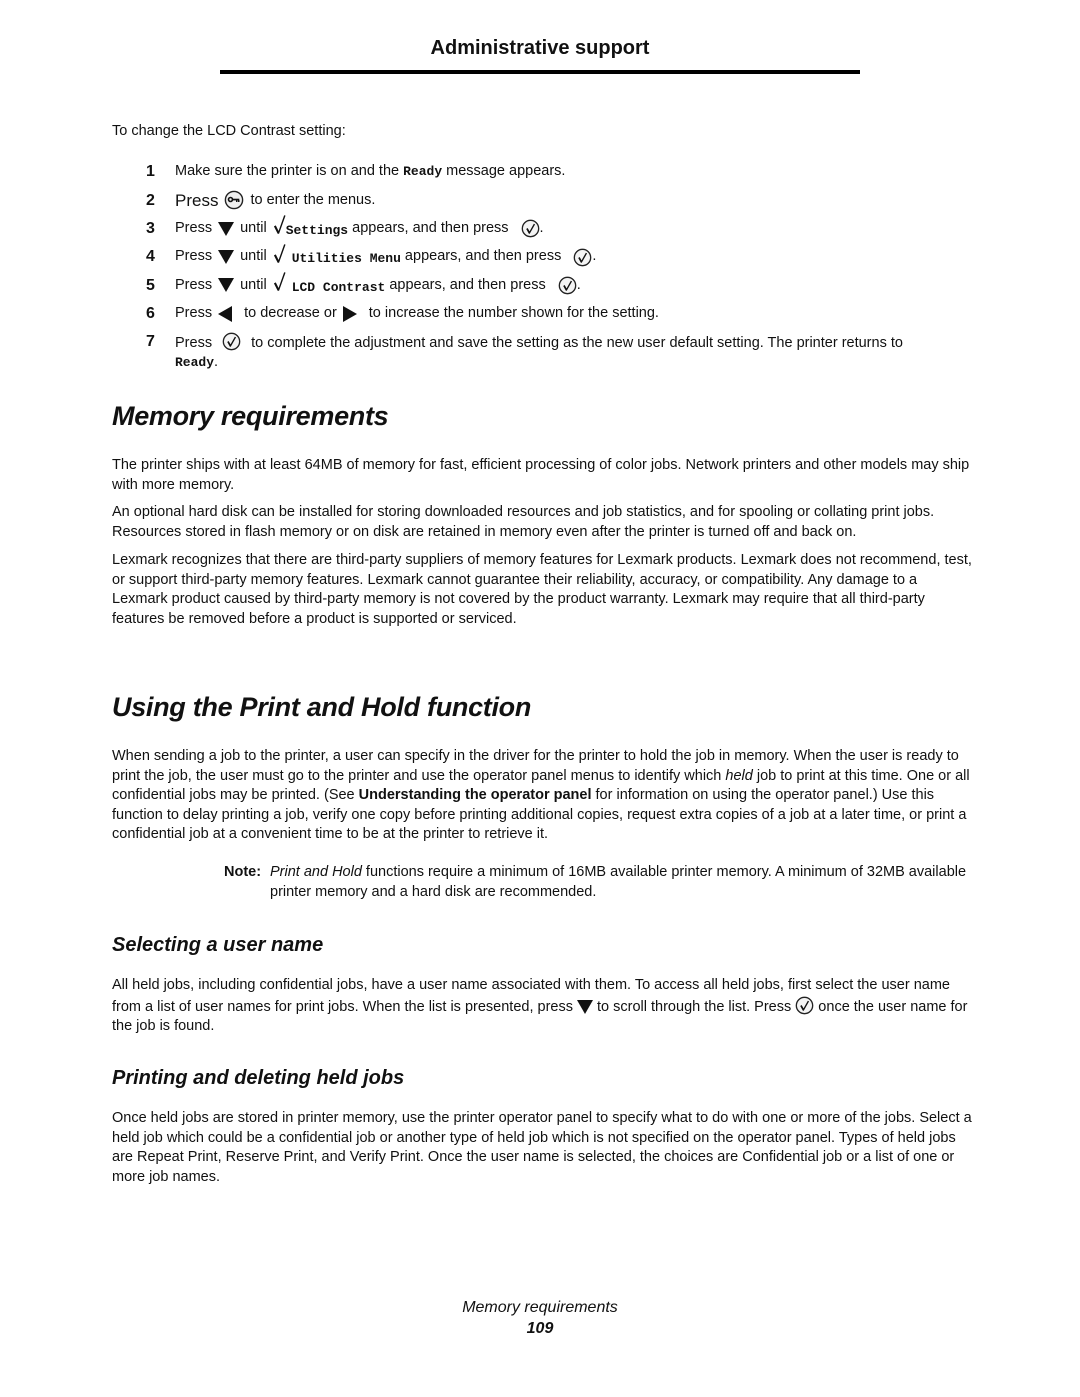 The width and height of the screenshot is (1080, 1397). What do you see at coordinates (540, 1307) in the screenshot?
I see `footer-section-title: Memory requirements` at bounding box center [540, 1307].